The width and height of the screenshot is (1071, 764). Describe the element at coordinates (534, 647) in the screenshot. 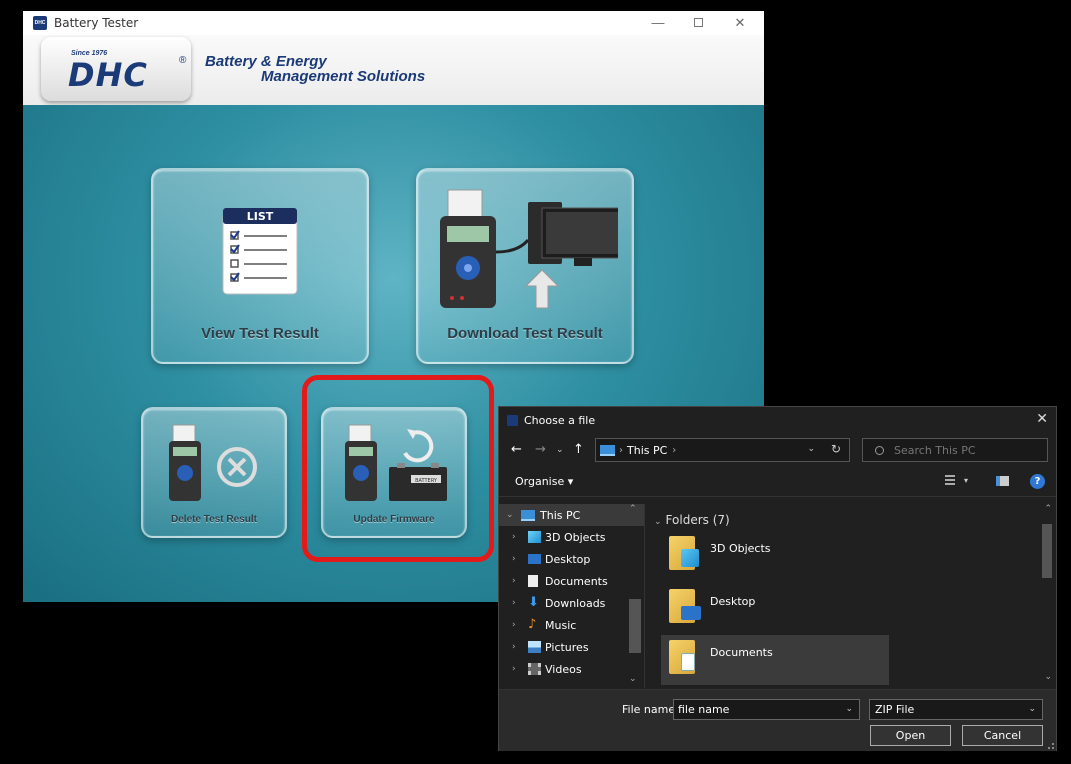

I see `picture-icon` at that location.